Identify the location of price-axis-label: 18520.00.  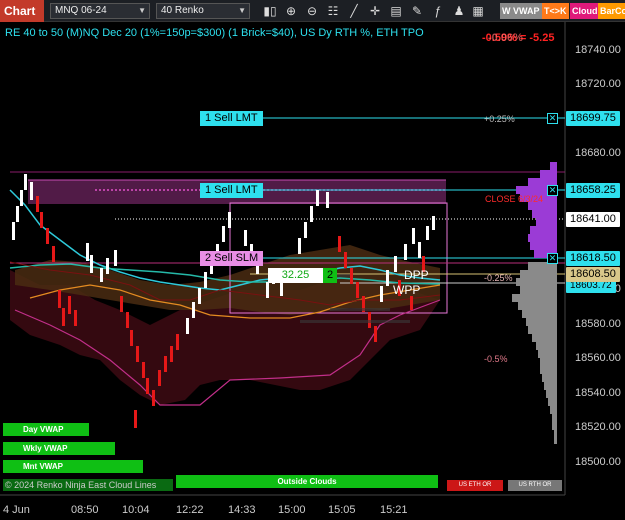
(598, 427).